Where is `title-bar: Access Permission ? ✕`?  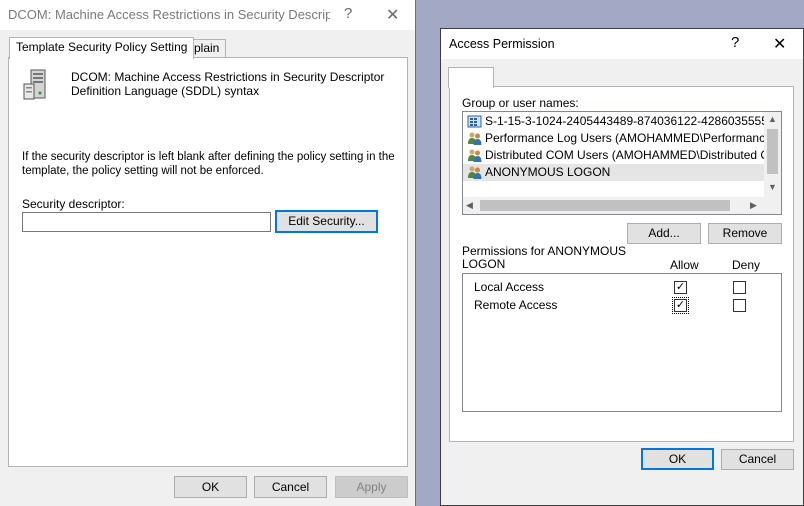
title-bar: Access Permission ? ✕ is located at coordinates (622, 44).